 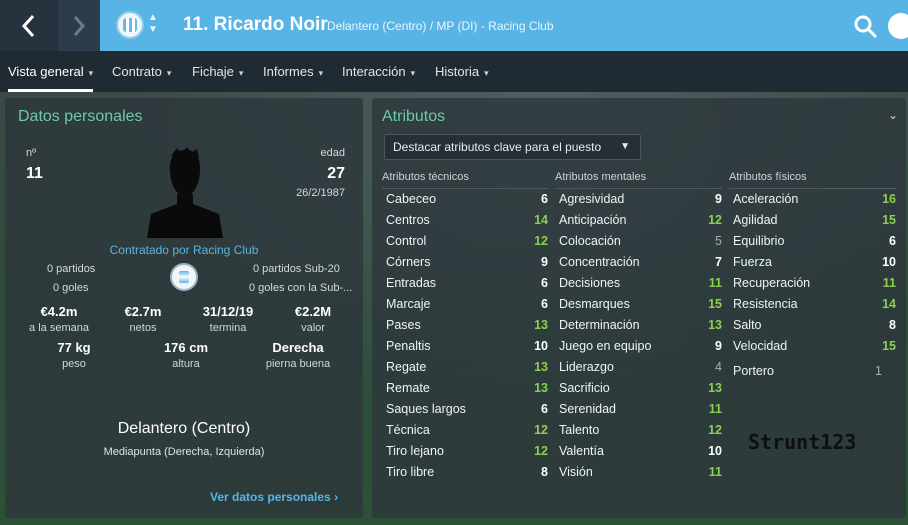 What do you see at coordinates (715, 451) in the screenshot?
I see `attribute-value: 10` at bounding box center [715, 451].